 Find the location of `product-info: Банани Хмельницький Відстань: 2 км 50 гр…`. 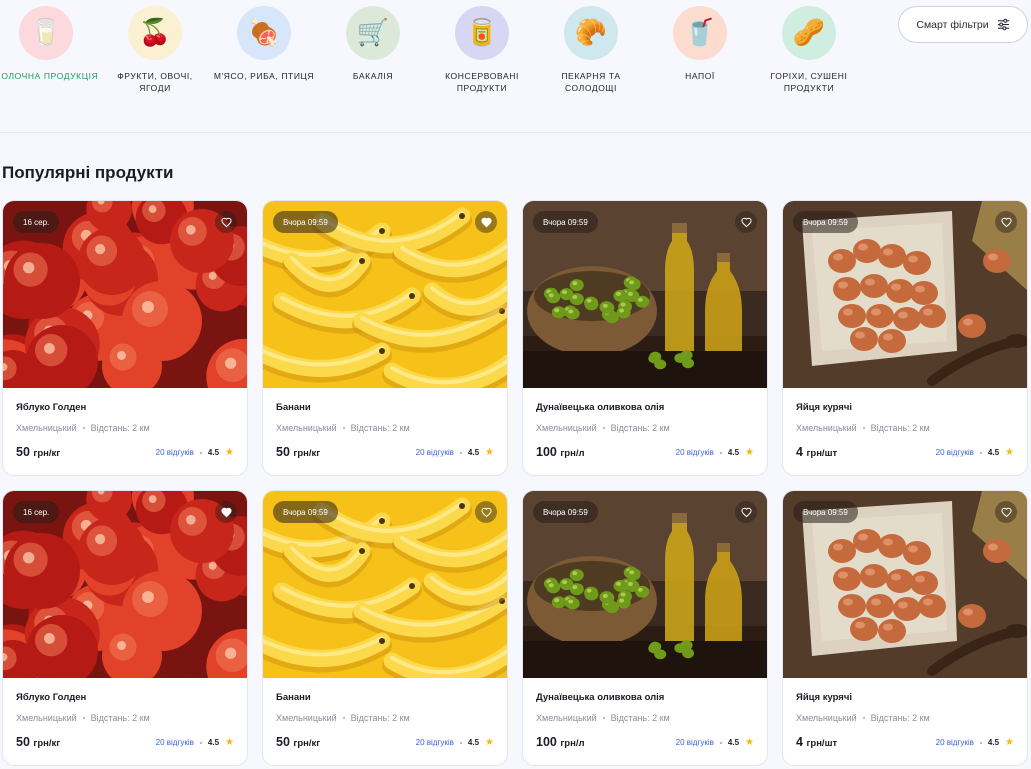

product-info: Банани Хмельницький Відстань: 2 км 50 гр… is located at coordinates (385, 721).